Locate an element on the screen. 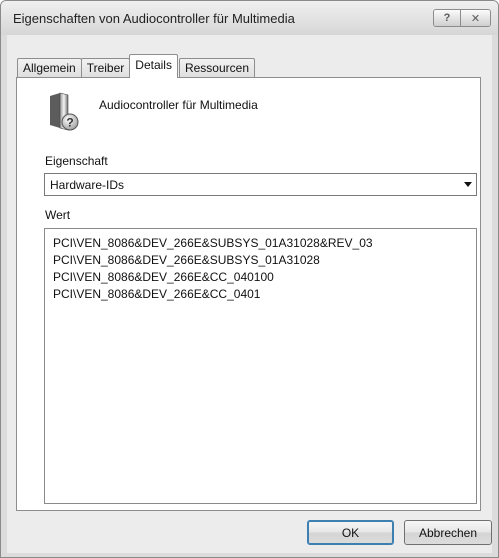 The width and height of the screenshot is (499, 558). list-item: PCI\VEN_8086&DEV_266E&SUBSYS_01A31028 is located at coordinates (264, 260).